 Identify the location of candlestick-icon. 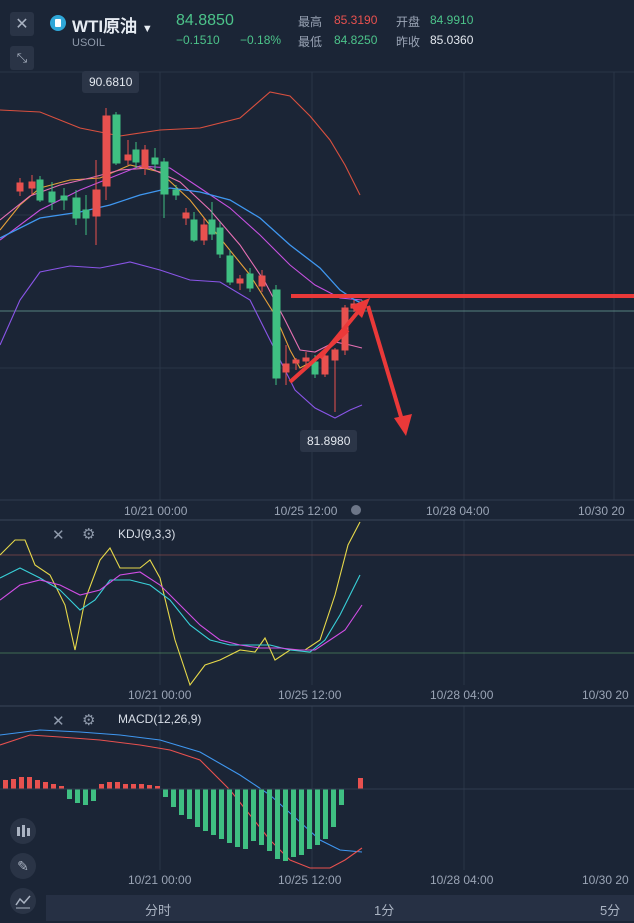
(23, 831).